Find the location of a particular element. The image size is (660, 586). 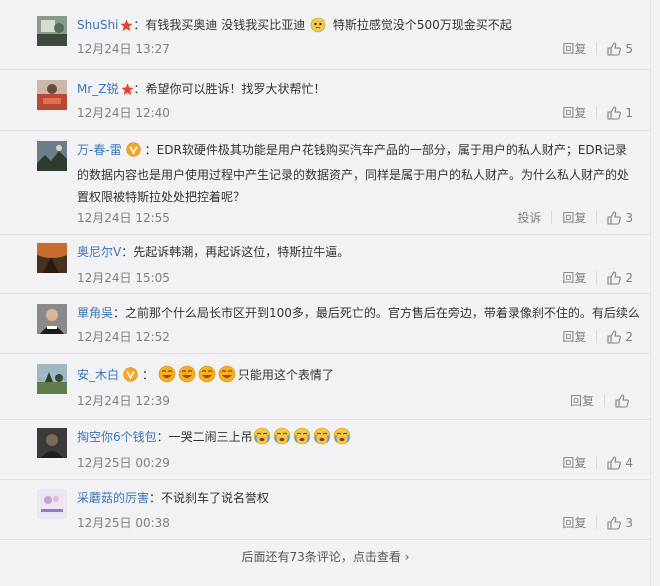

comment-item: 安_木白 ： 只能用这个表情了 12月24日 12:39 回复 is located at coordinates (325, 387).